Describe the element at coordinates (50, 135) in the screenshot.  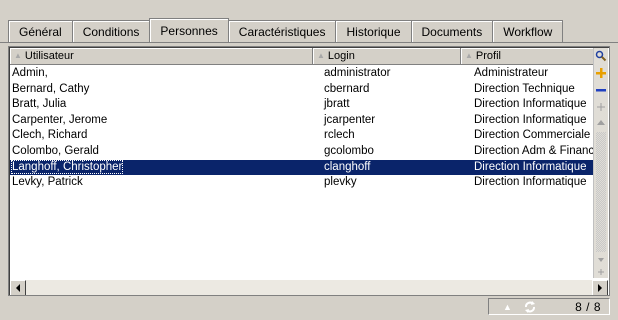
I see `cell-user: Clech, Richard` at that location.